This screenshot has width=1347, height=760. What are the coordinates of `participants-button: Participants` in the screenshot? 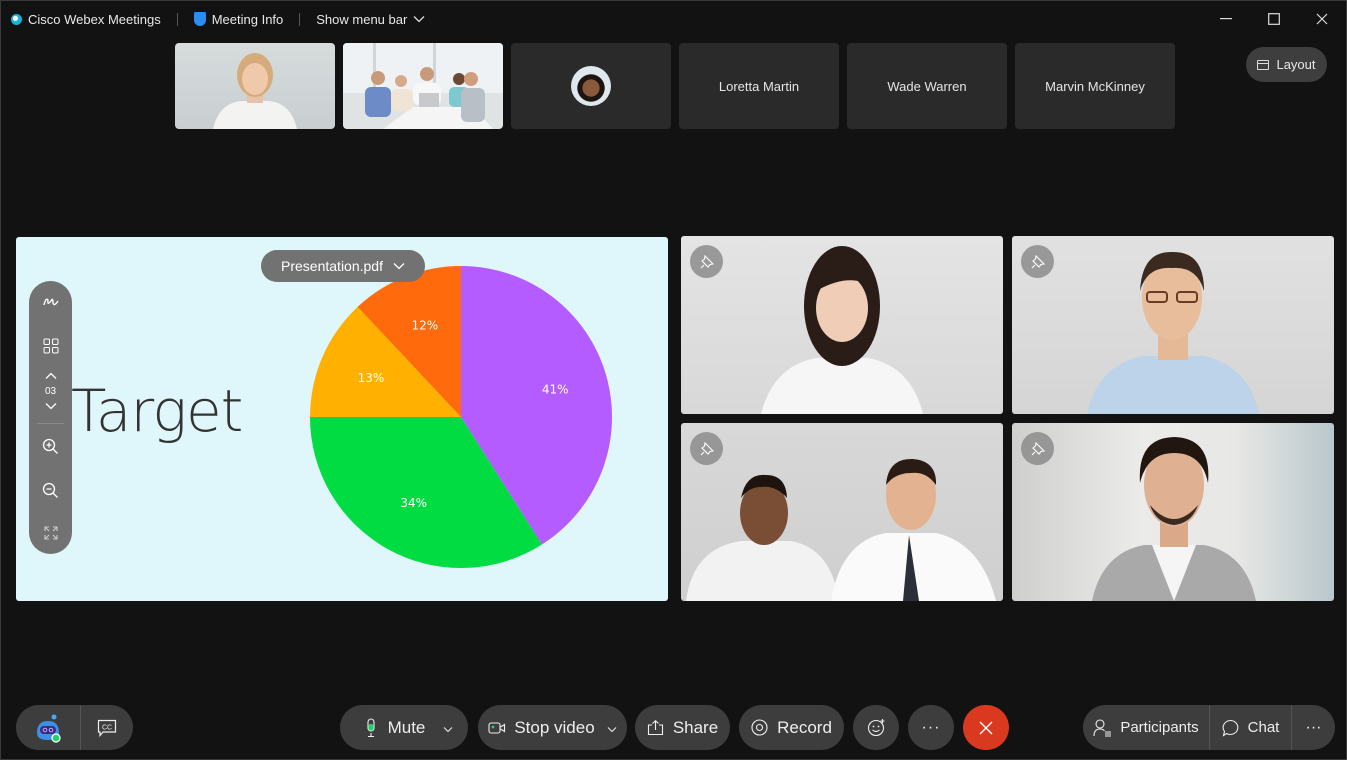 It's located at (1146, 727).